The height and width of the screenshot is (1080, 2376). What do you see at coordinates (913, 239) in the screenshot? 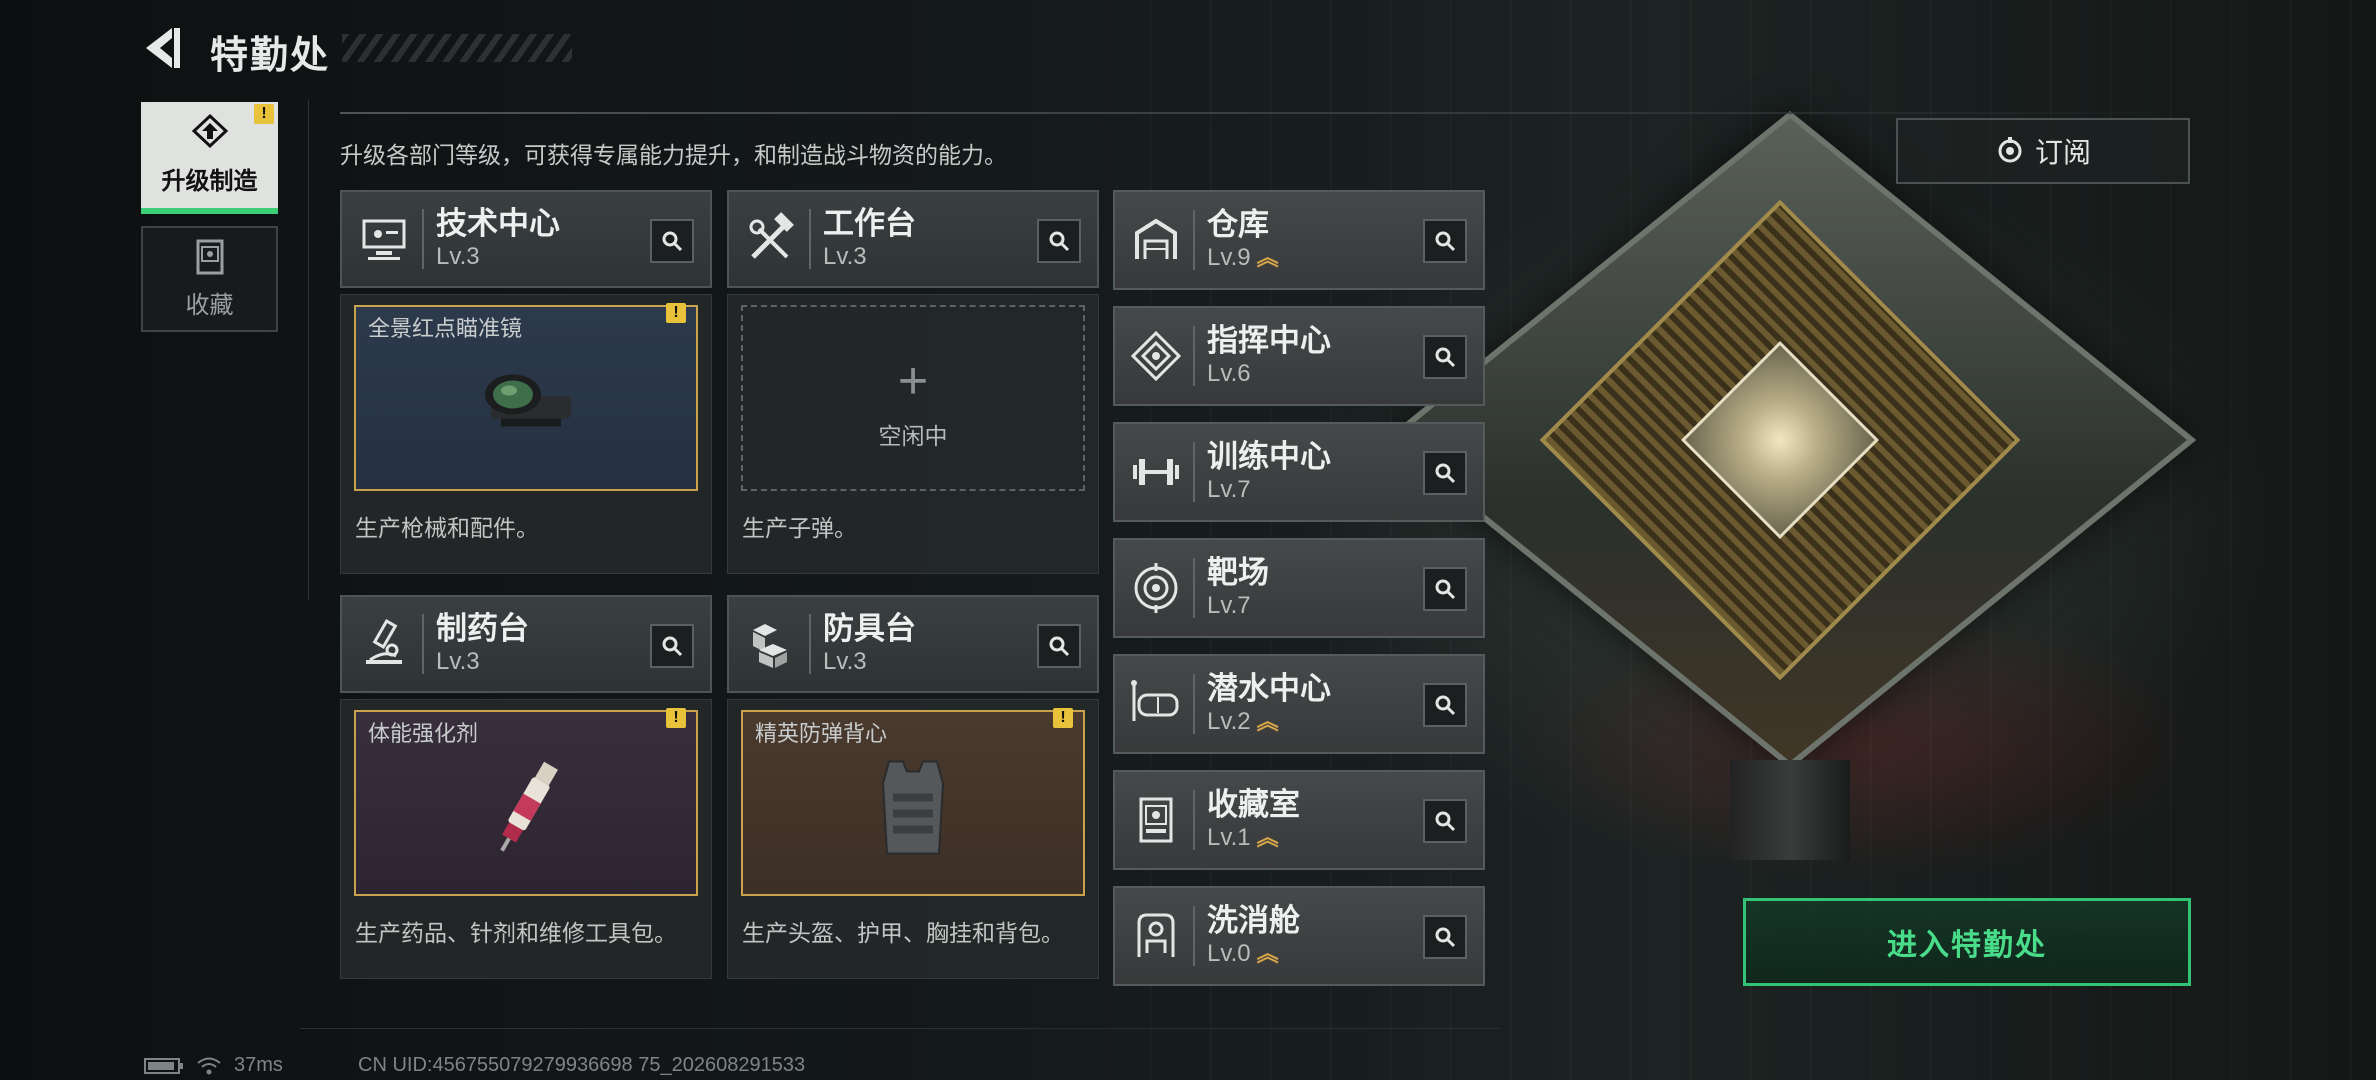
I see `dept-header: 工作台 Lv.3` at bounding box center [913, 239].